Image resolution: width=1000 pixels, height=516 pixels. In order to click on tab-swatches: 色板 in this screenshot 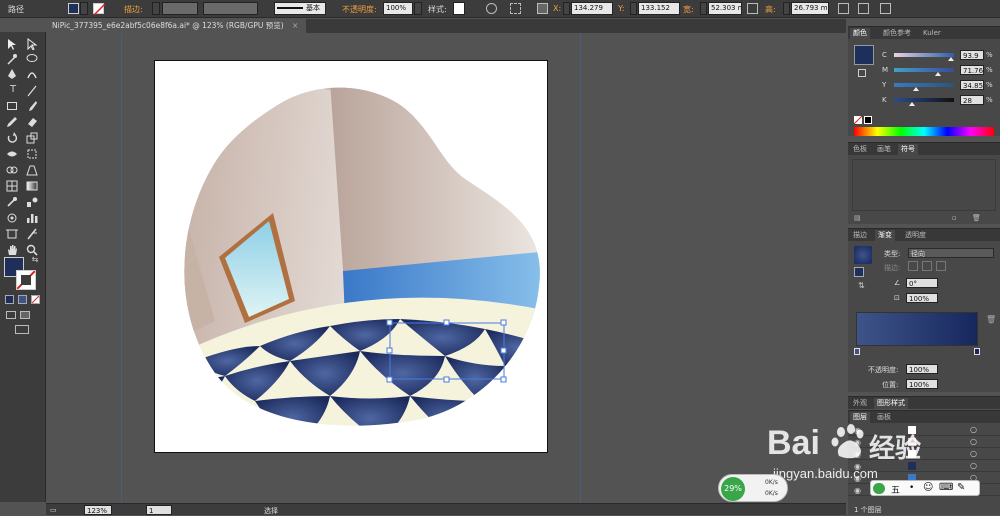, I will do `click(860, 149)`.